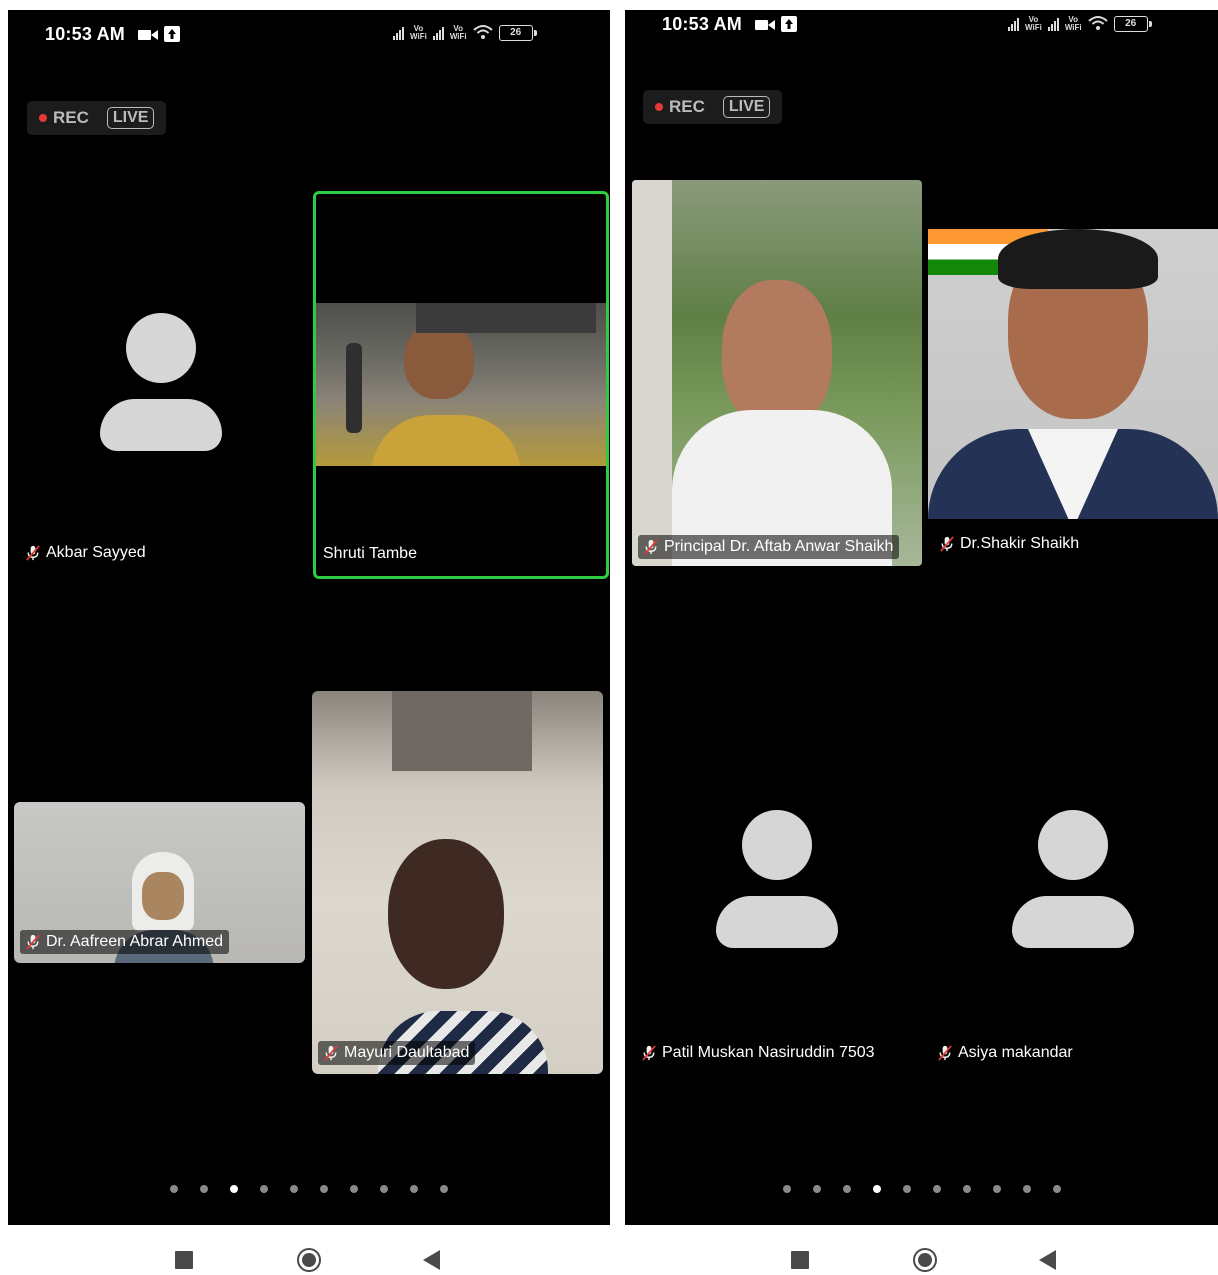 This screenshot has height=1275, width=1218. I want to click on participant-name: Mayuri Daultabad, so click(407, 1052).